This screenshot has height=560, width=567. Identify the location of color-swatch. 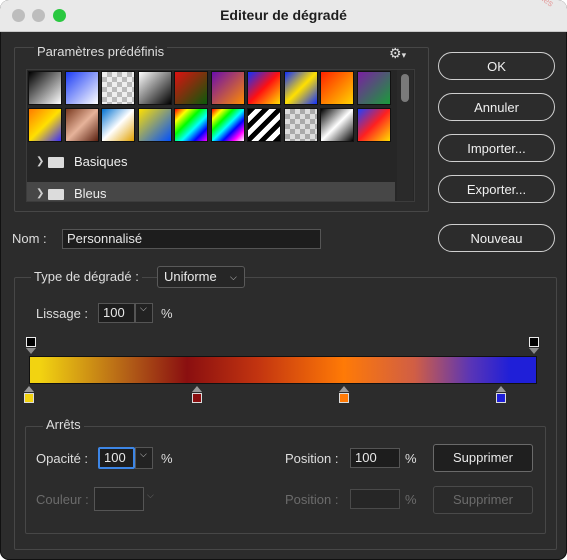
(119, 499).